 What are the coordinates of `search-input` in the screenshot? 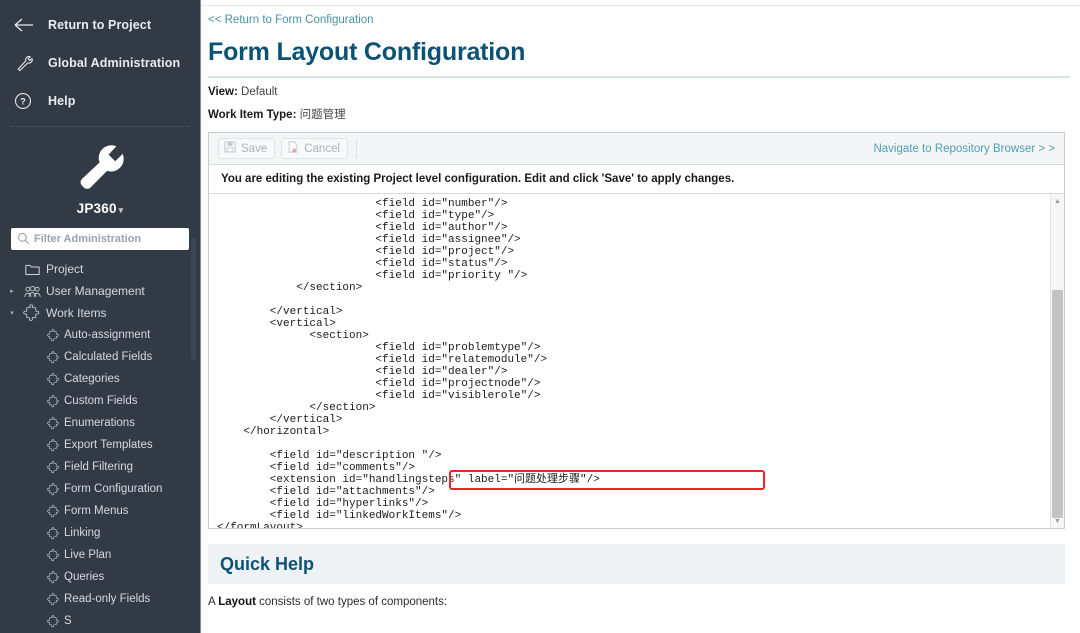 It's located at (100, 239).